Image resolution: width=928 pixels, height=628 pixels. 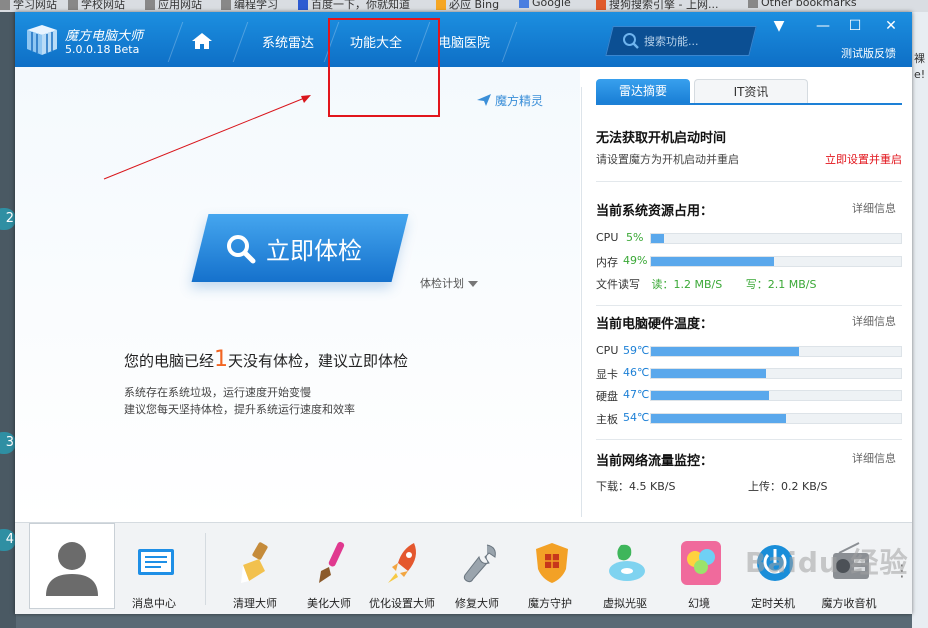 What do you see at coordinates (441, 5) in the screenshot?
I see `bing-icon` at bounding box center [441, 5].